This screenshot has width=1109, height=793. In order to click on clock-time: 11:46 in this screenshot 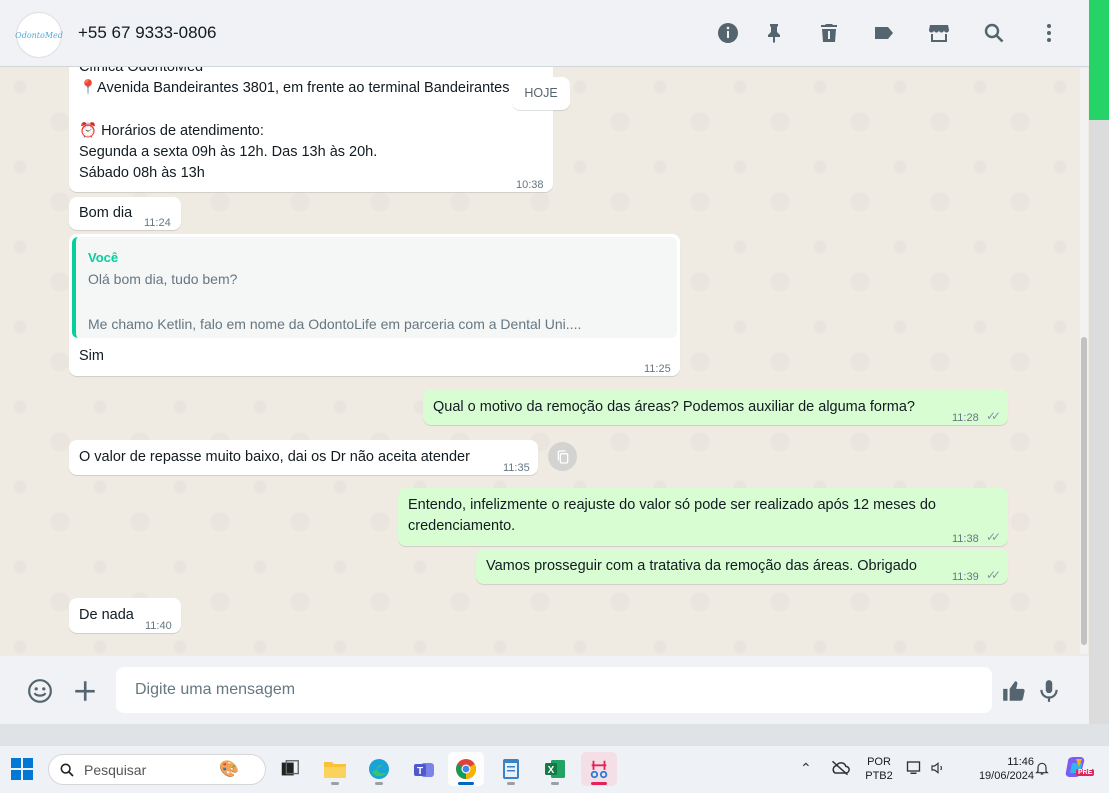, I will do `click(1020, 762)`.